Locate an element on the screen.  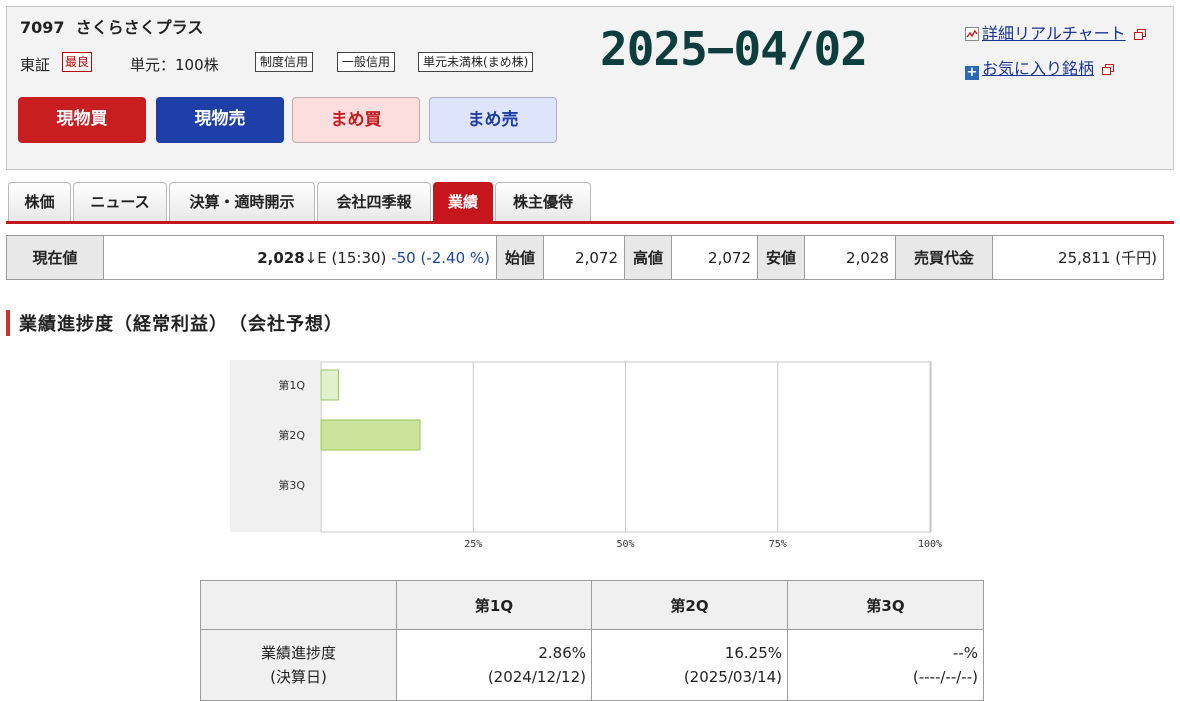
price-change: -50 (-2.40 %) is located at coordinates (440, 257).